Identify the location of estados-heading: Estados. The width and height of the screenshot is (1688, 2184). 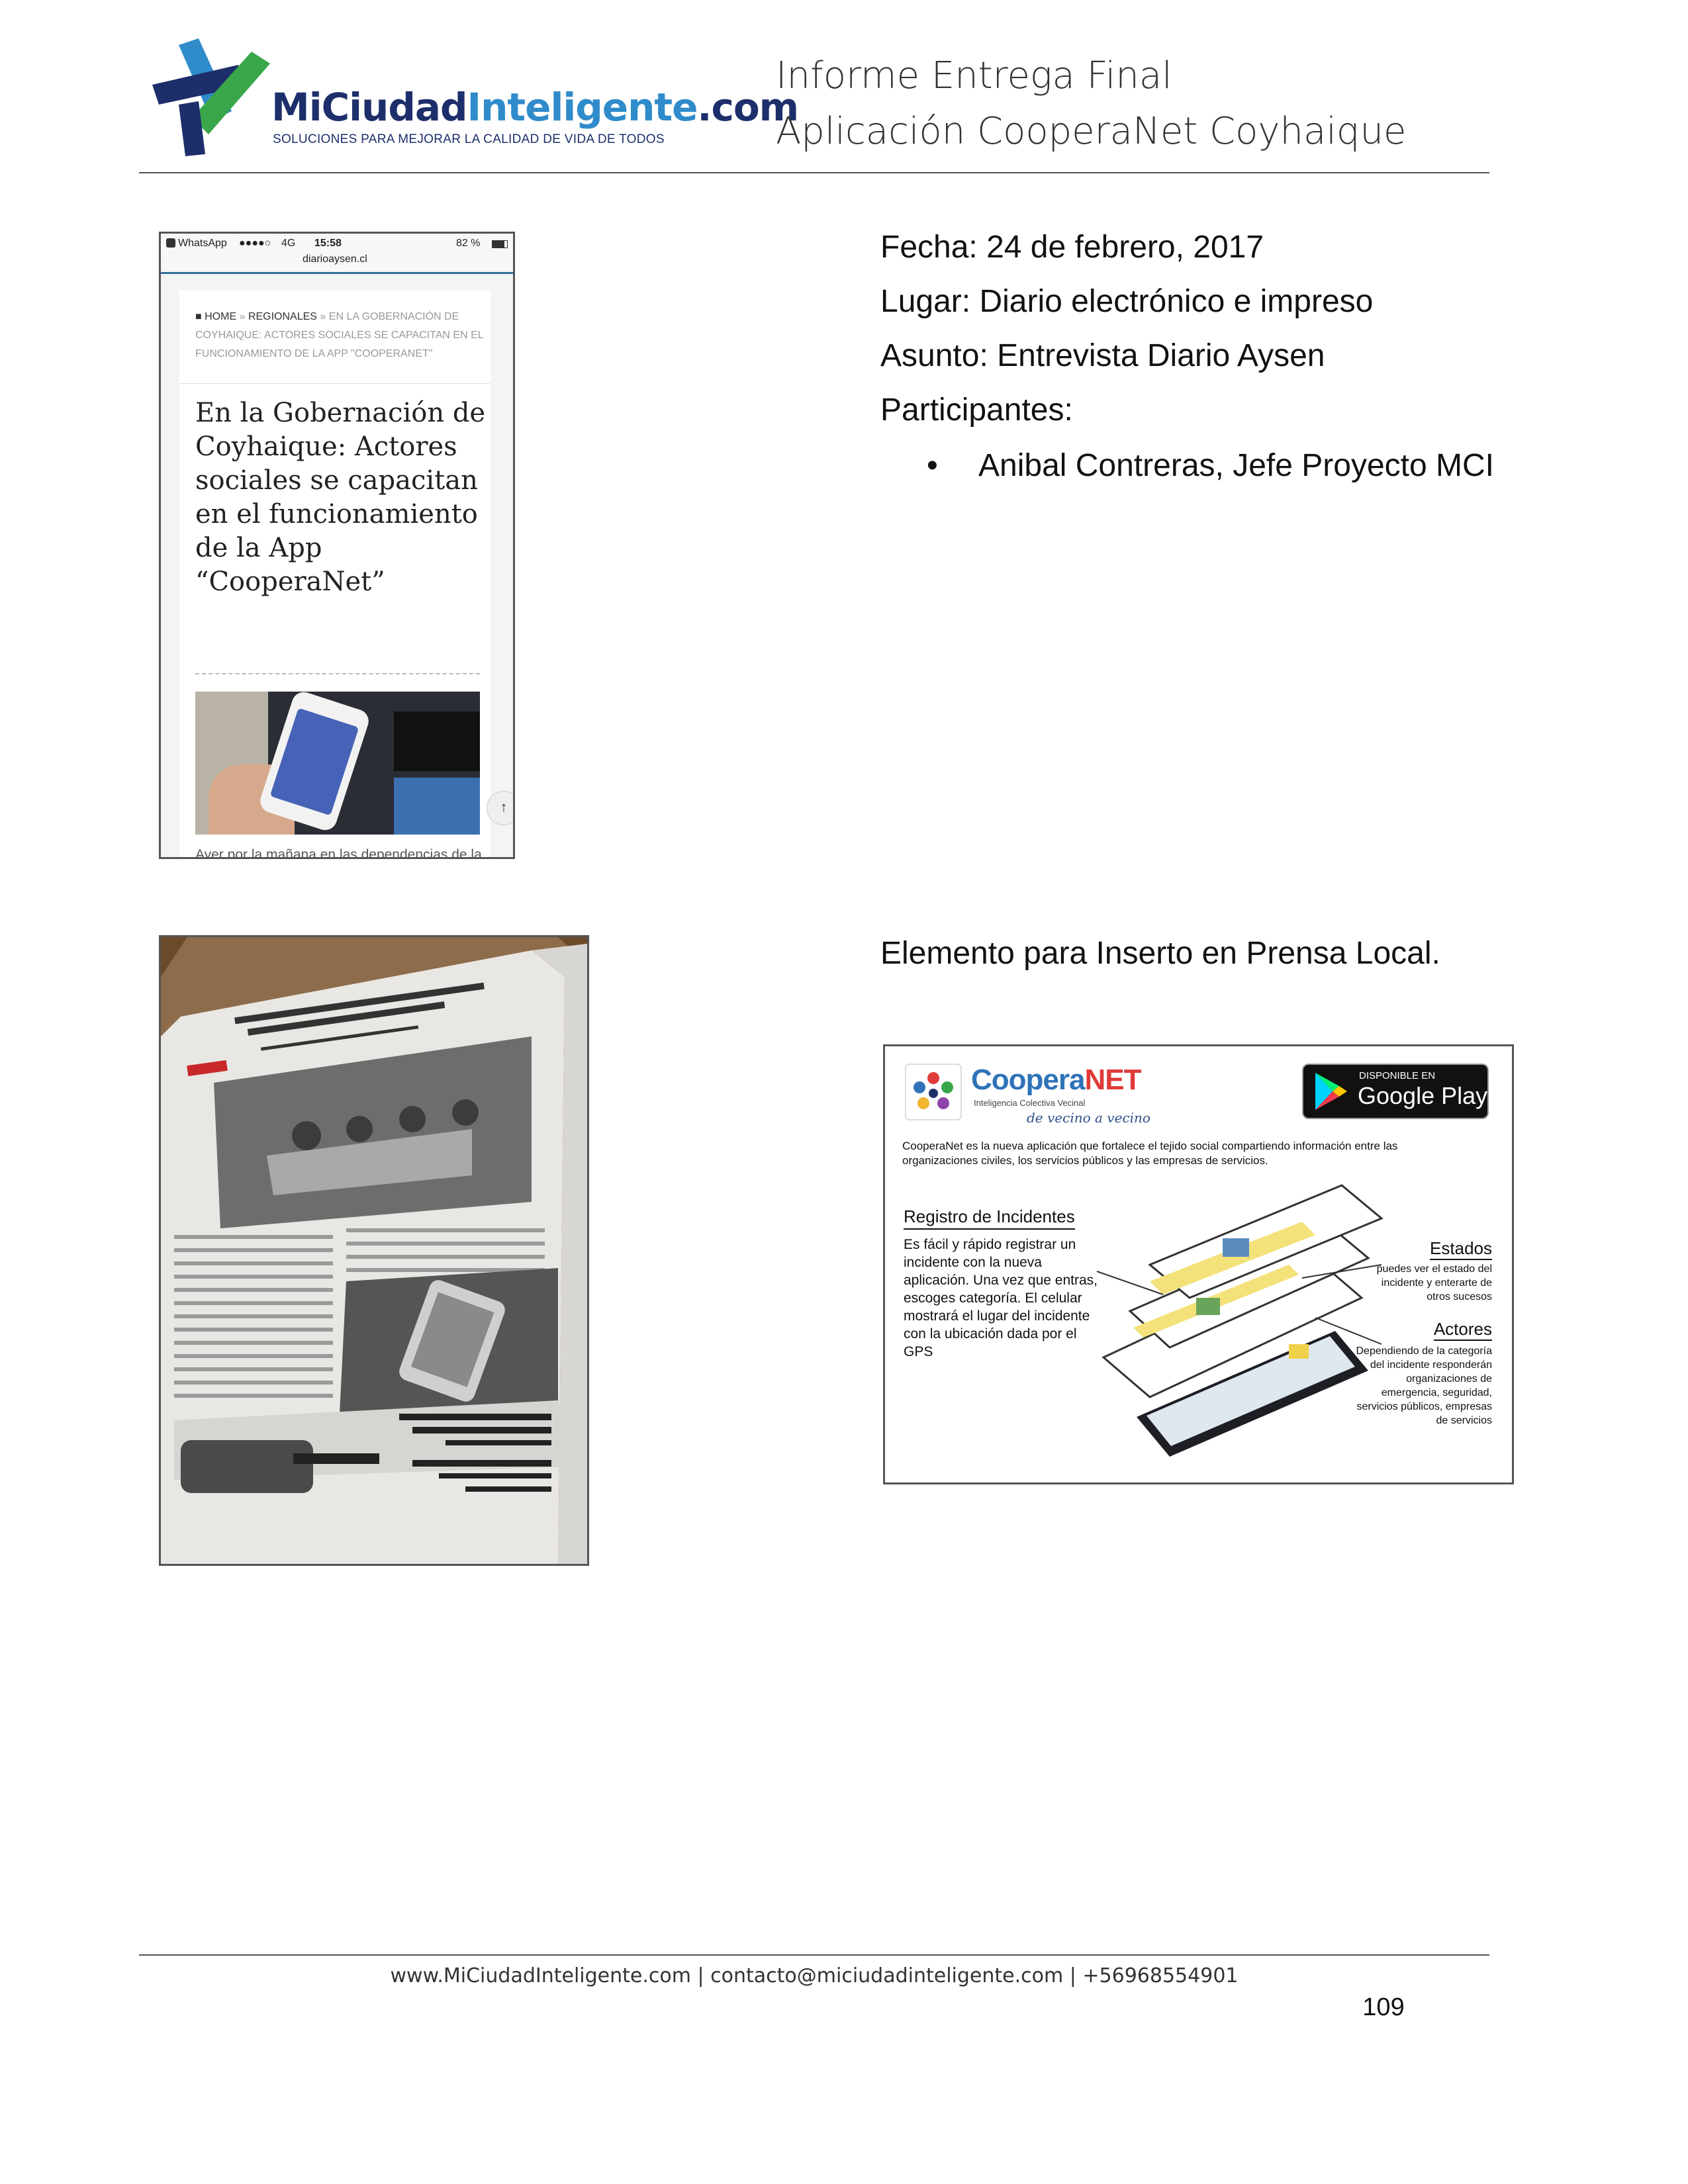
(1461, 1249).